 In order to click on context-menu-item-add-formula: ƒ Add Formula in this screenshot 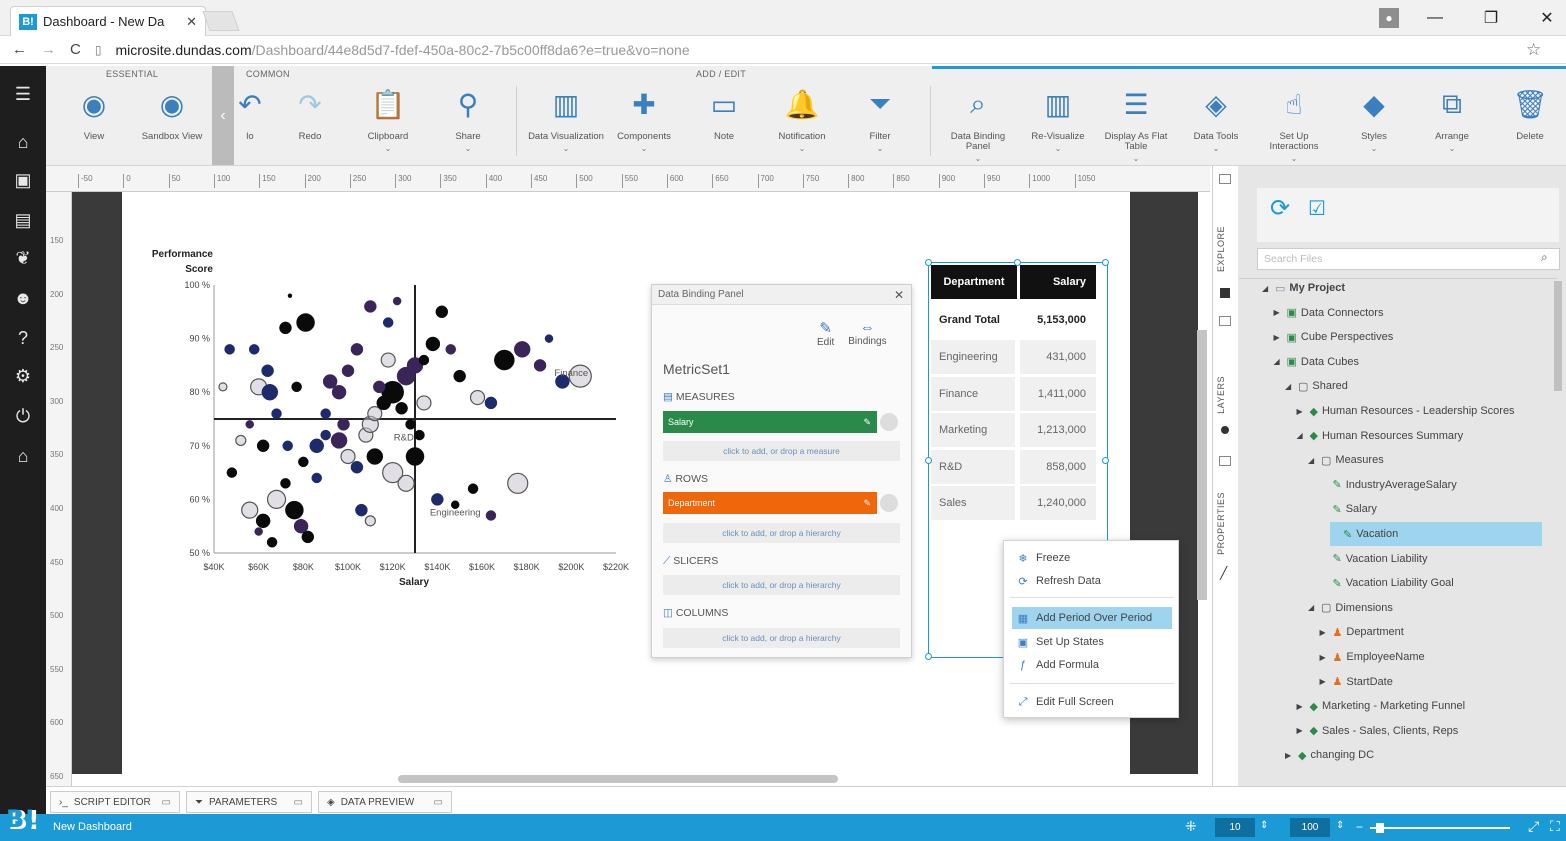, I will do `click(1092, 665)`.